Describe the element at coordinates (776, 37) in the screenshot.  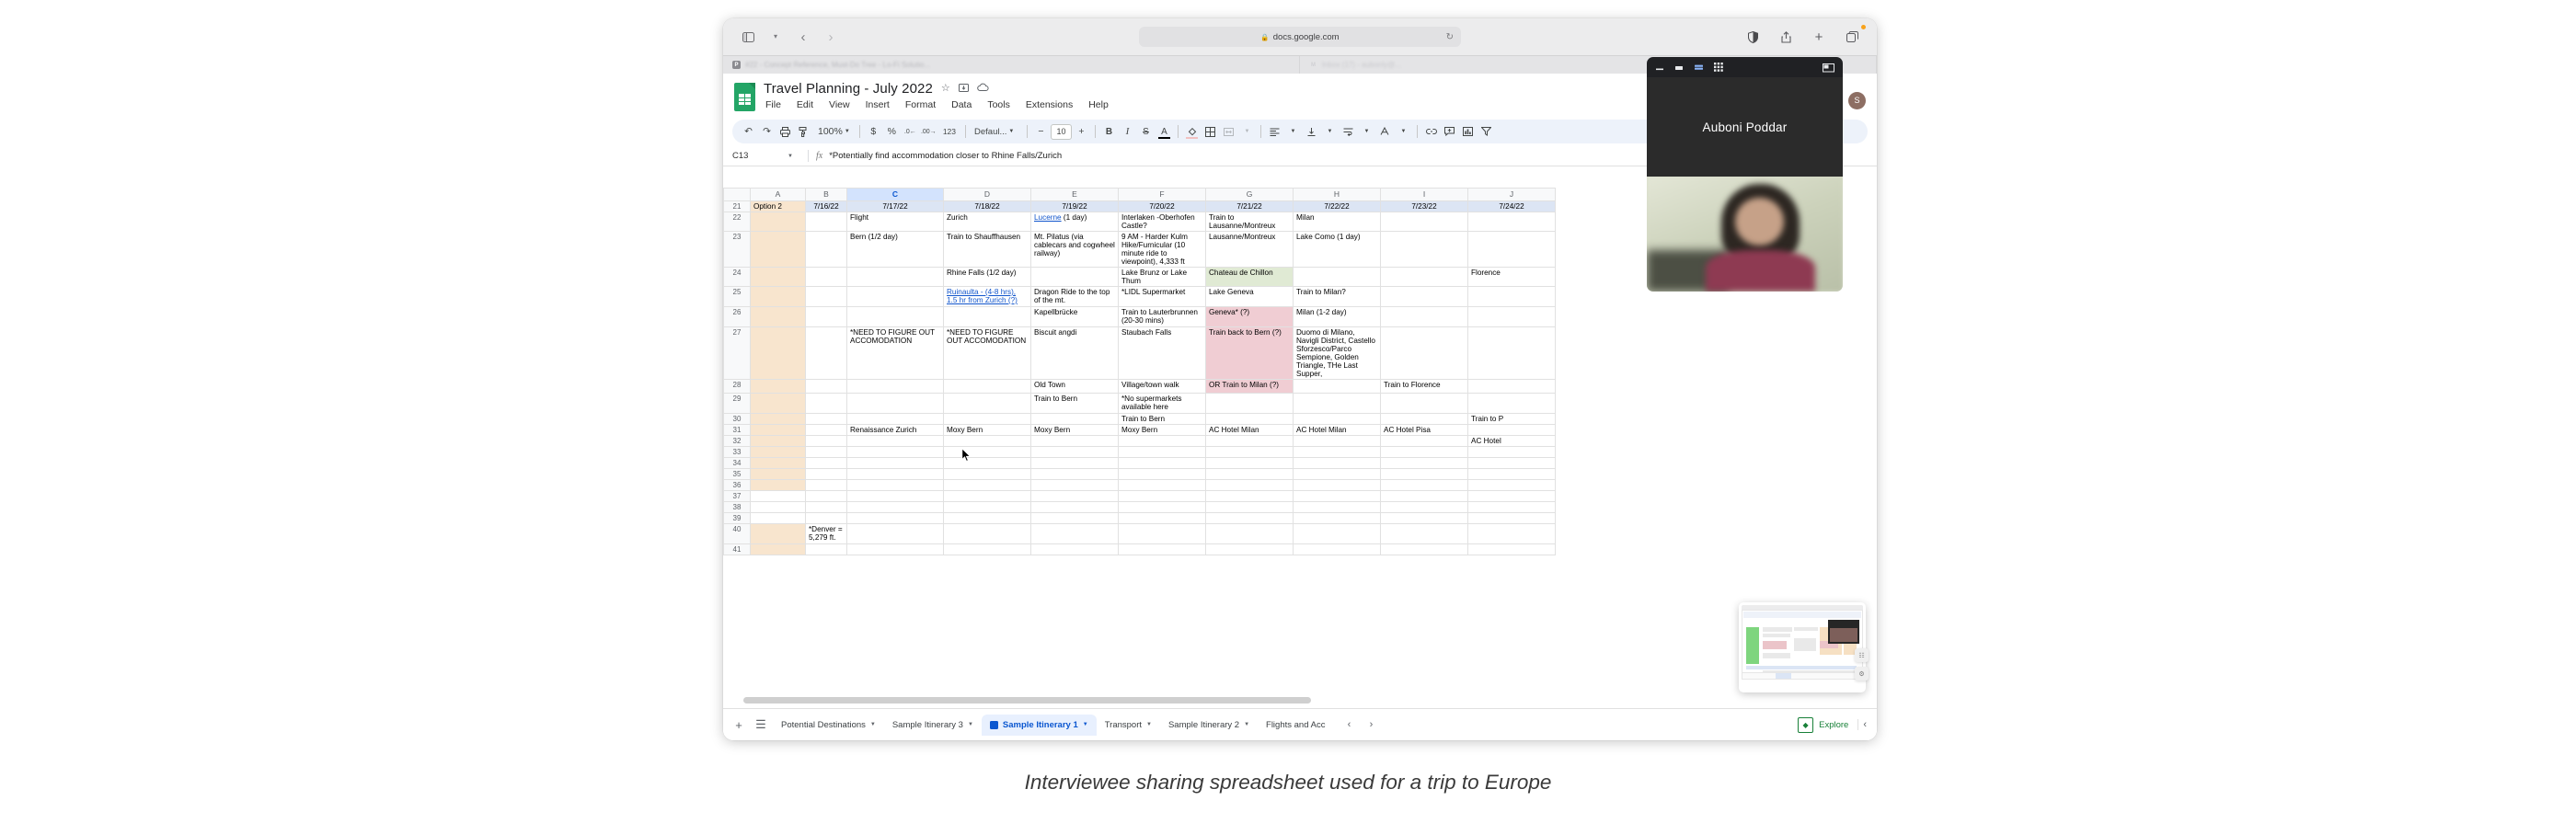
I see `sidebar-dropdown-icon: ▾` at that location.